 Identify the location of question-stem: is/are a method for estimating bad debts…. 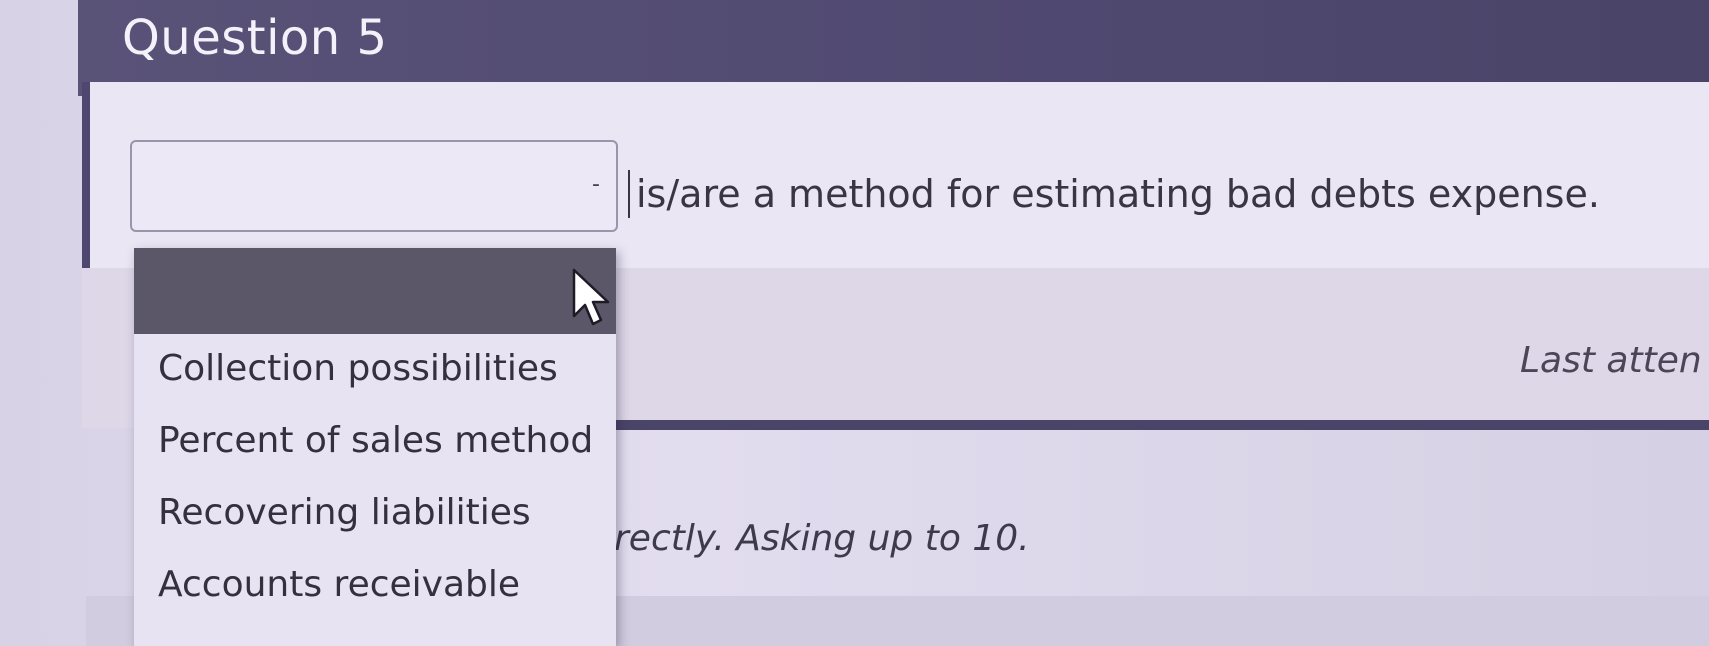
(1114, 194).